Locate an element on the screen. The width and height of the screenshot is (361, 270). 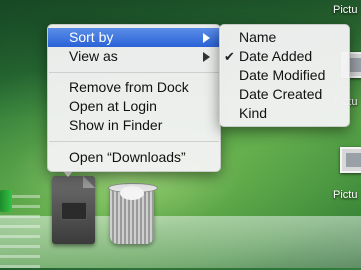
submenu-item-kind: Kind is located at coordinates (284, 113).